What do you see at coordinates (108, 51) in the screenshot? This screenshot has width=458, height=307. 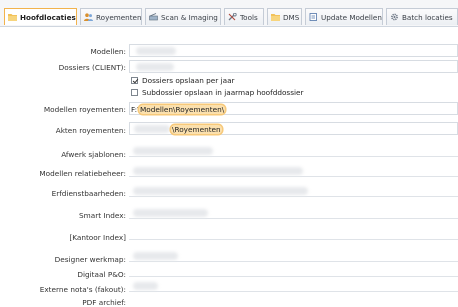 I see `modellen-label: Modellen:` at bounding box center [108, 51].